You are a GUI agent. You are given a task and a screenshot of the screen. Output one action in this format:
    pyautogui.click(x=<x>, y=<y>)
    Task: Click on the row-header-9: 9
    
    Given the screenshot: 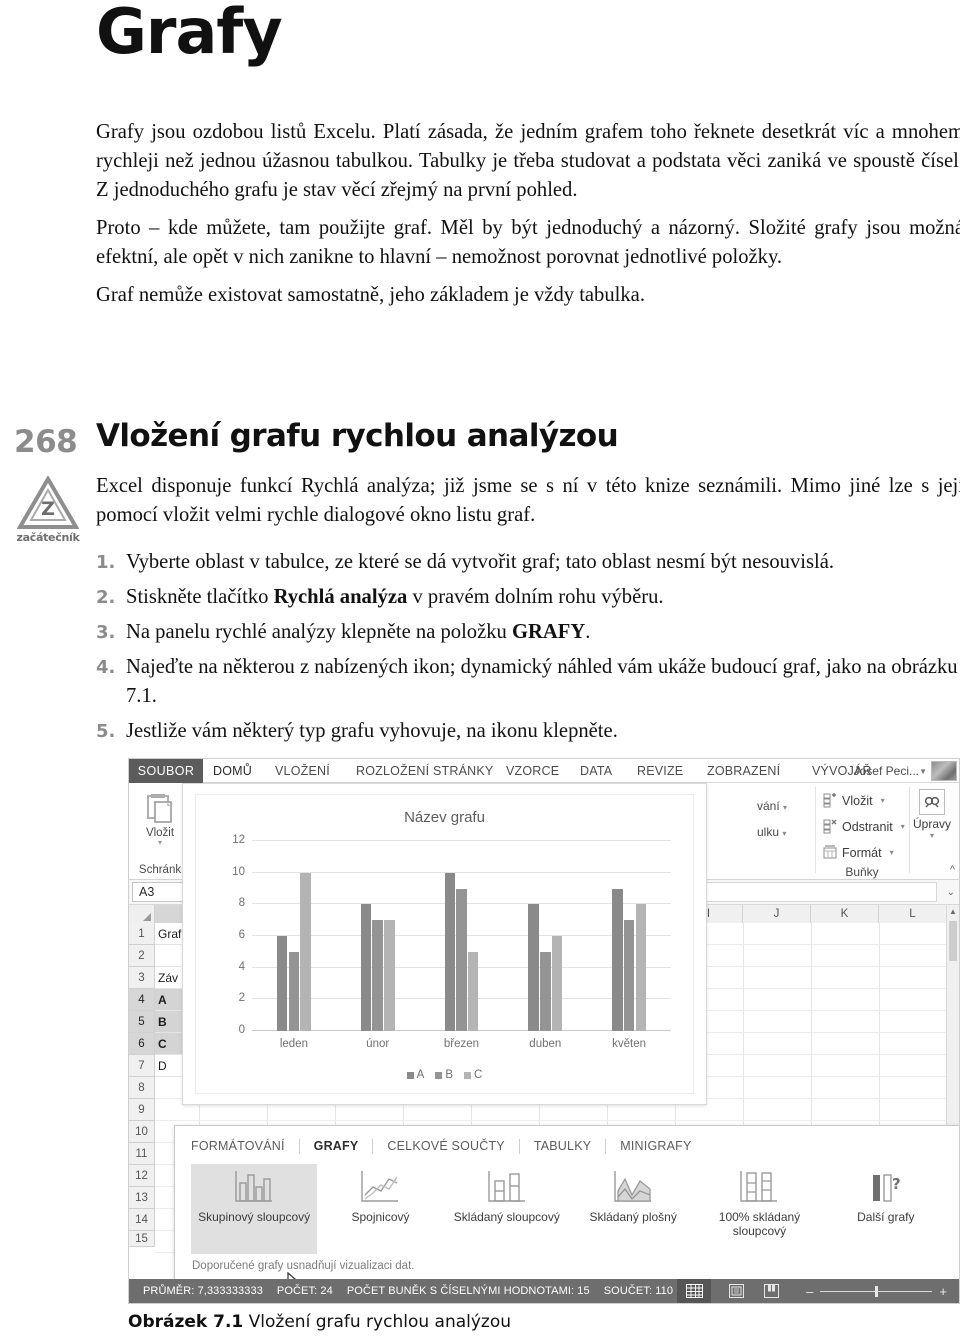 What is the action you would take?
    pyautogui.click(x=142, y=1110)
    